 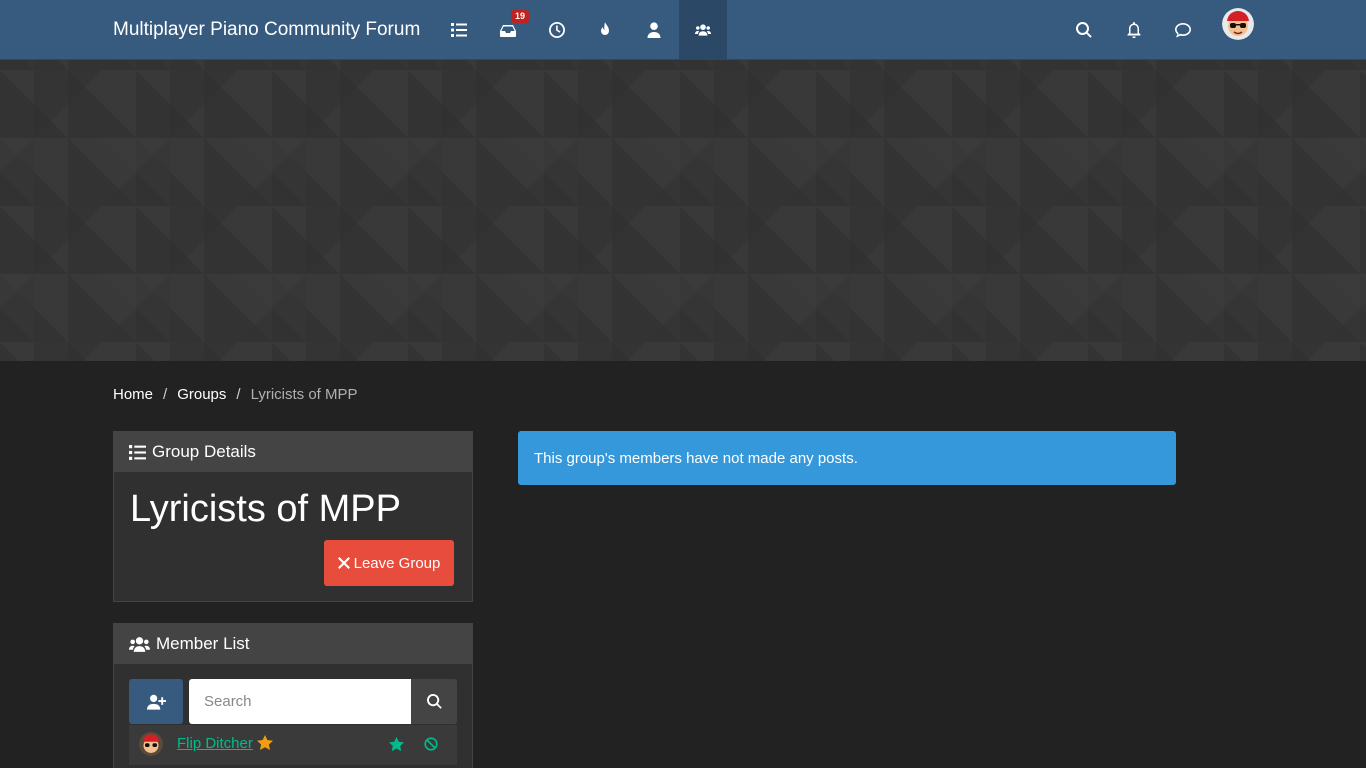 I want to click on nav-groups-button, so click(x=703, y=30).